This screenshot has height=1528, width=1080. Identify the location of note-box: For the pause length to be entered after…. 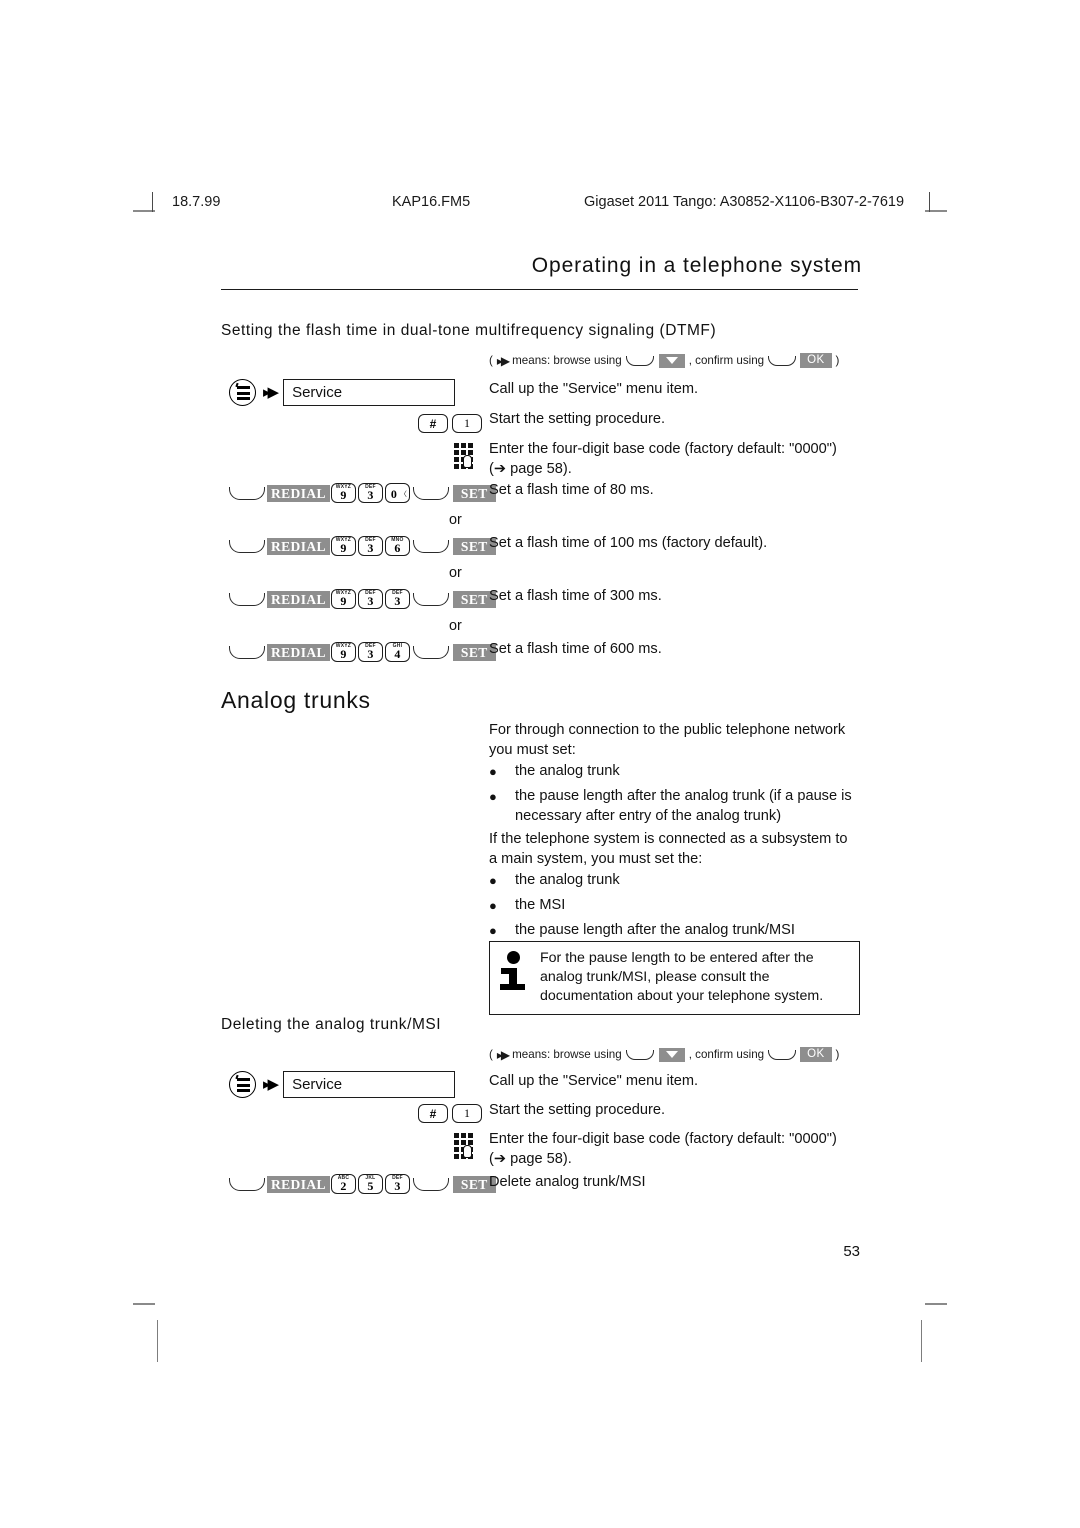
(674, 978).